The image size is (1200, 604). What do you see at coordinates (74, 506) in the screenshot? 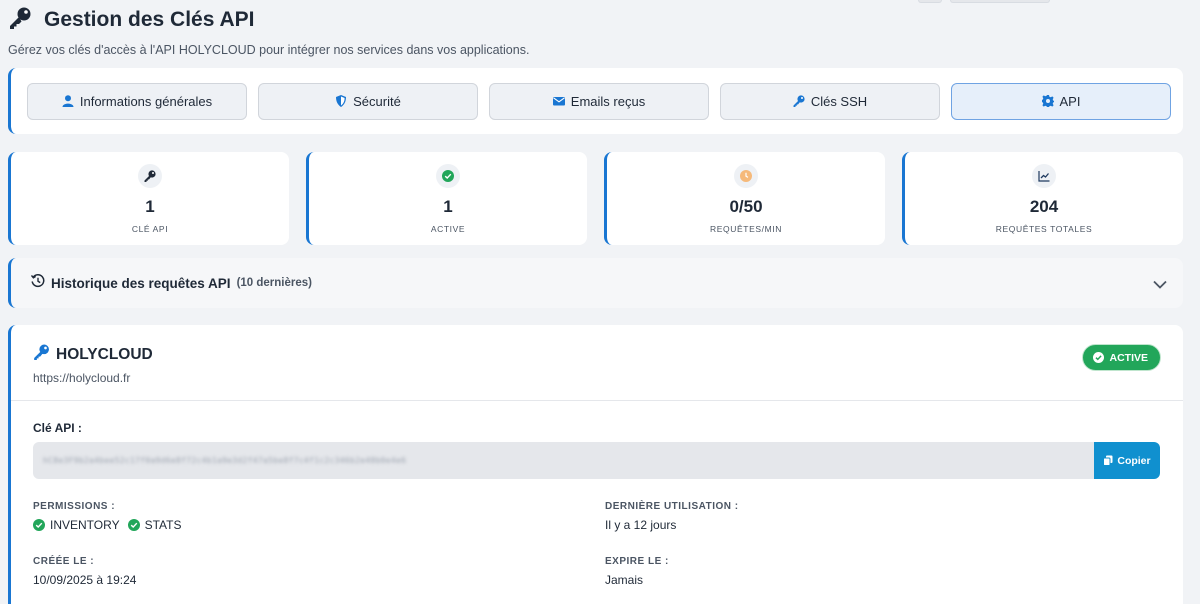
I see `permissions-label: PERMISSIONS :` at bounding box center [74, 506].